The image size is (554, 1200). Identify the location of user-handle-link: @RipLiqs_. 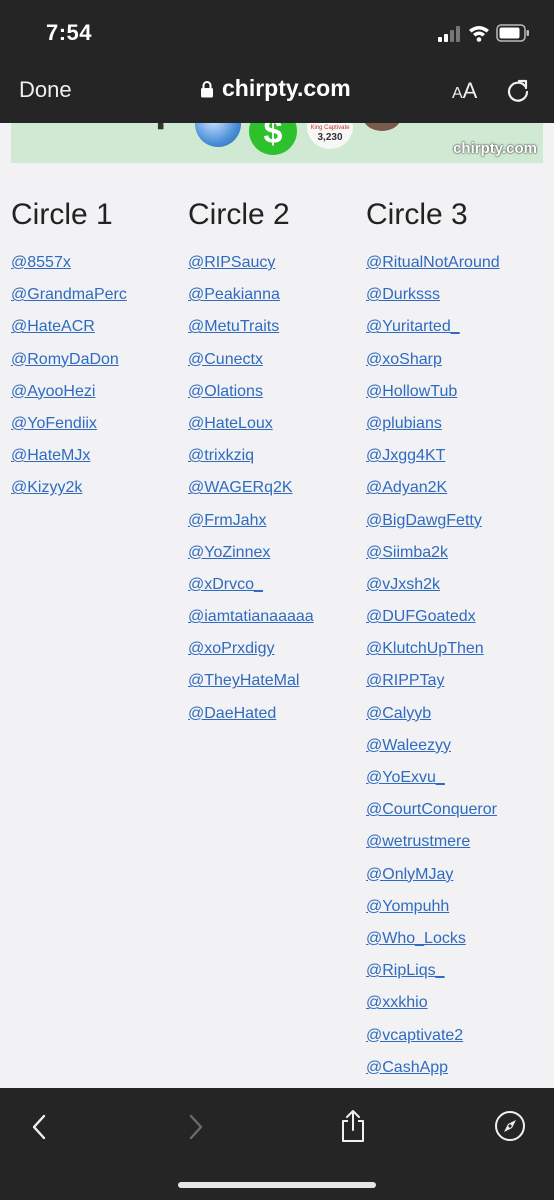
(405, 970).